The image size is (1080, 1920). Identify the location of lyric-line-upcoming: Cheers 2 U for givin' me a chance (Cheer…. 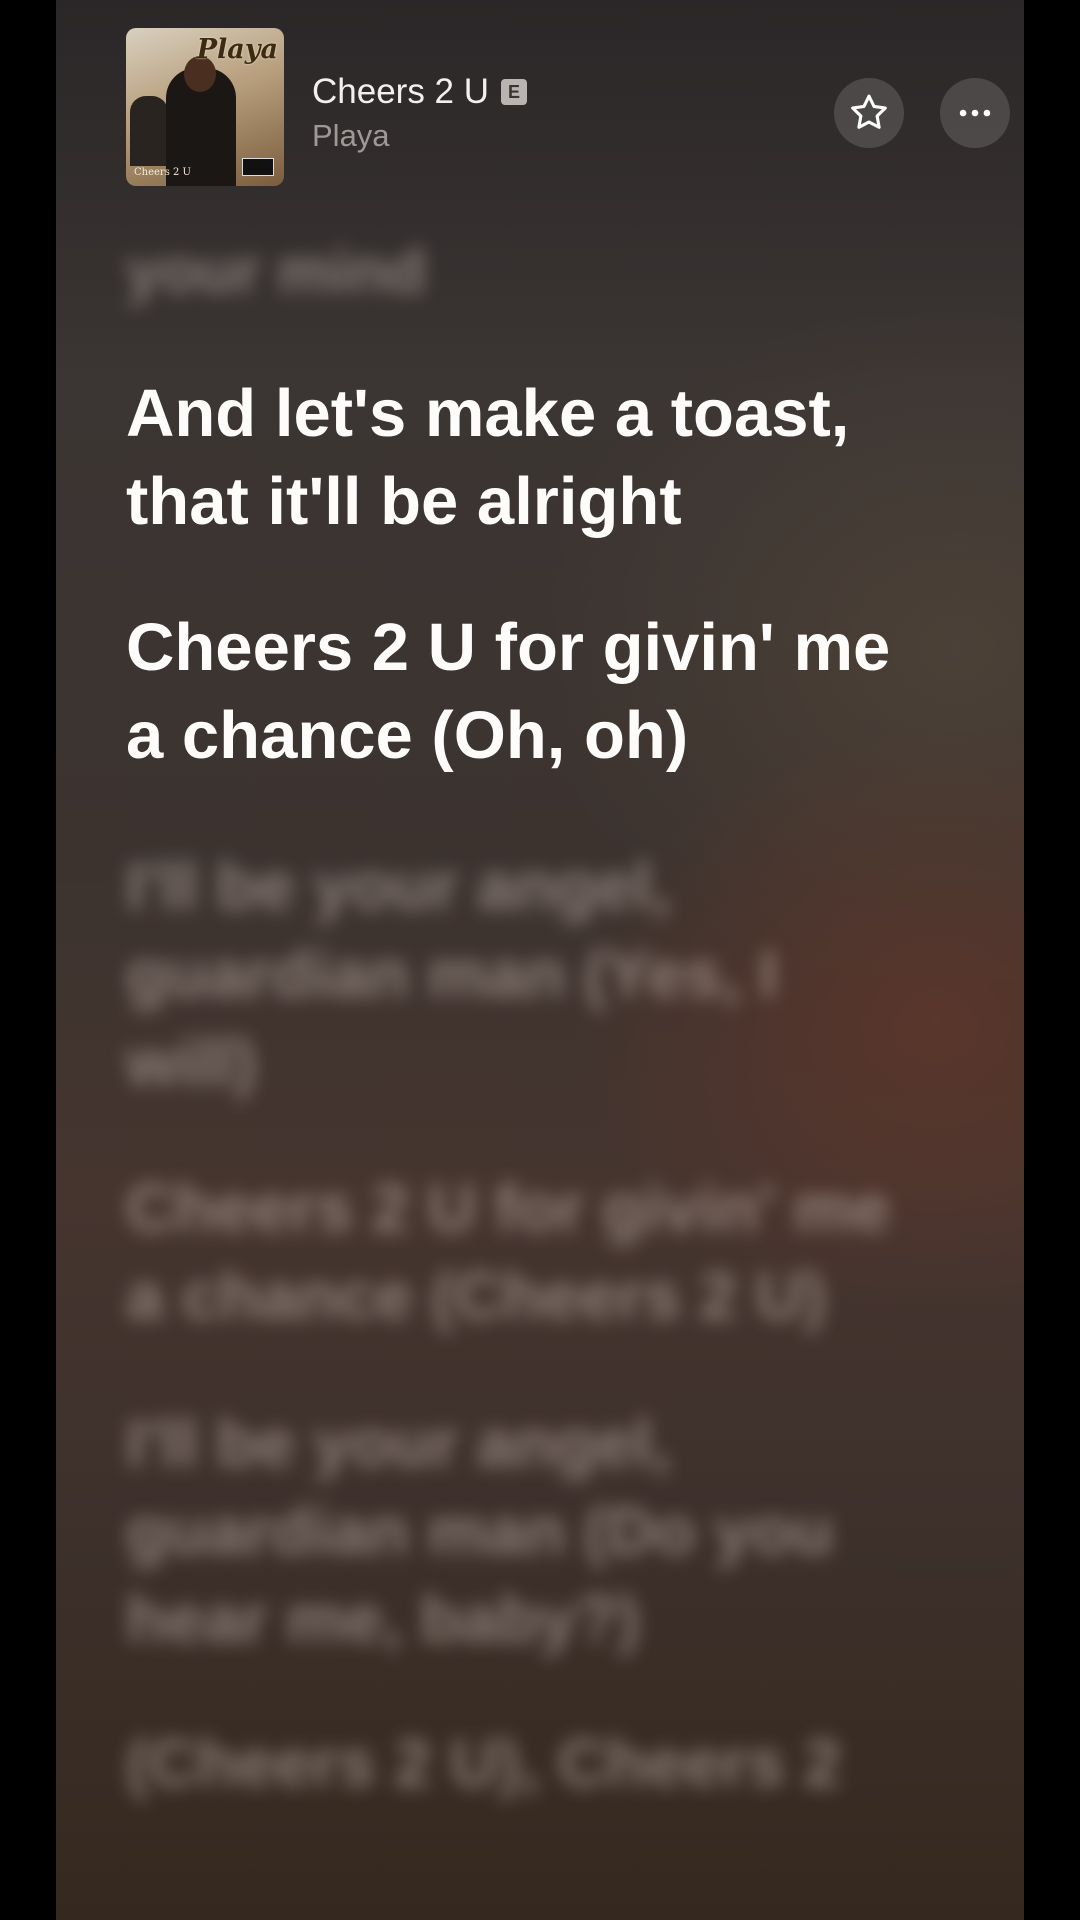
(536, 1253).